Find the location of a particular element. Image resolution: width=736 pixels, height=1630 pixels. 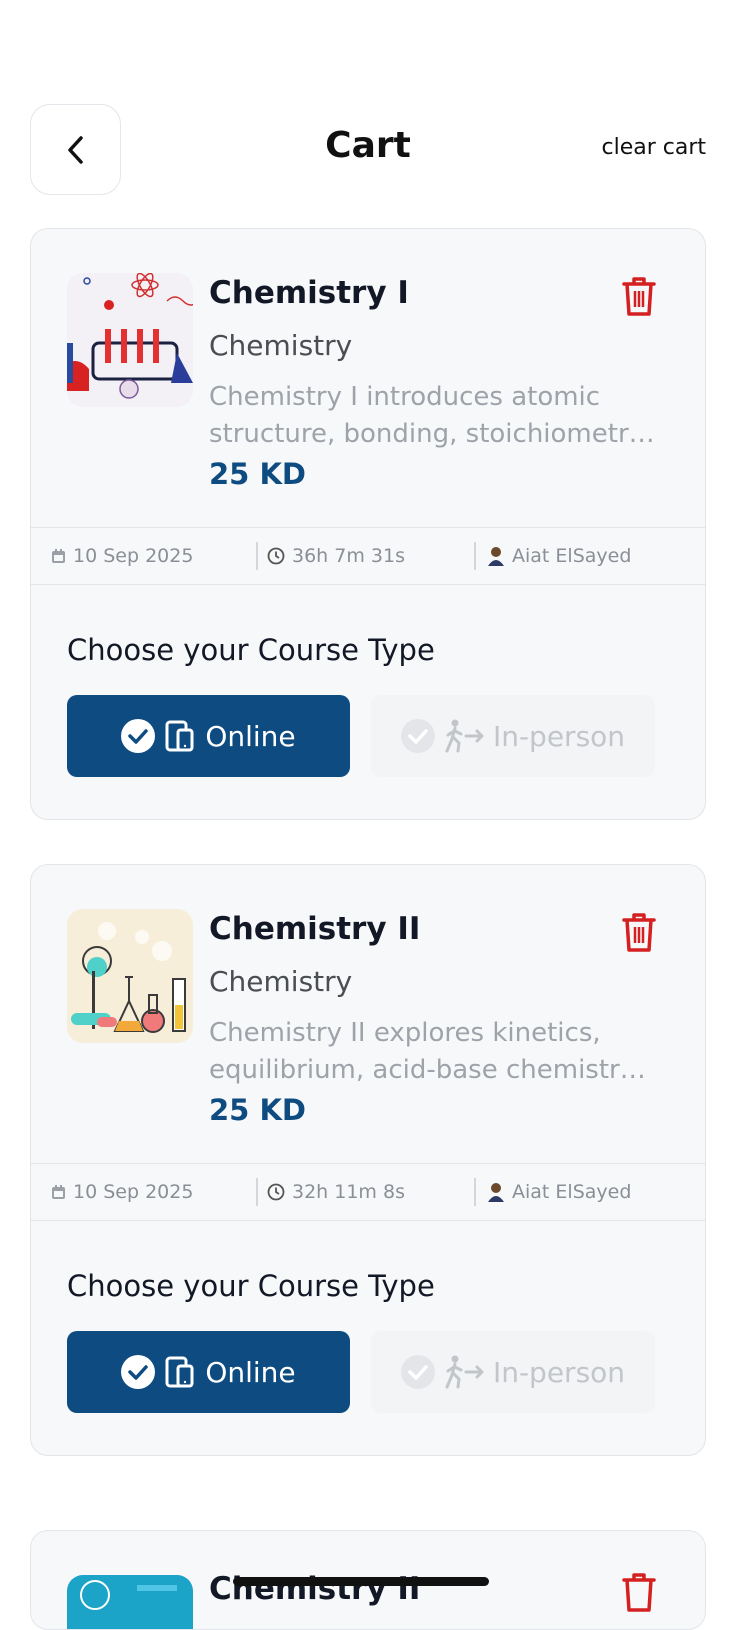

course-title: Chemistry II is located at coordinates (315, 929).